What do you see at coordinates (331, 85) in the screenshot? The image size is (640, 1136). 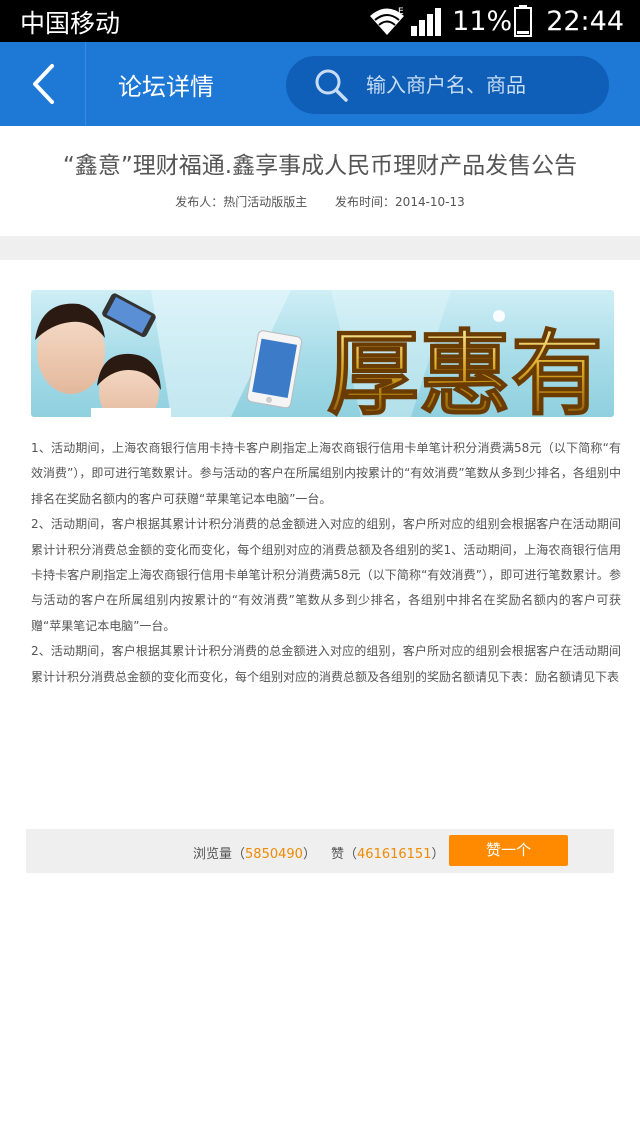 I see `search-icon` at bounding box center [331, 85].